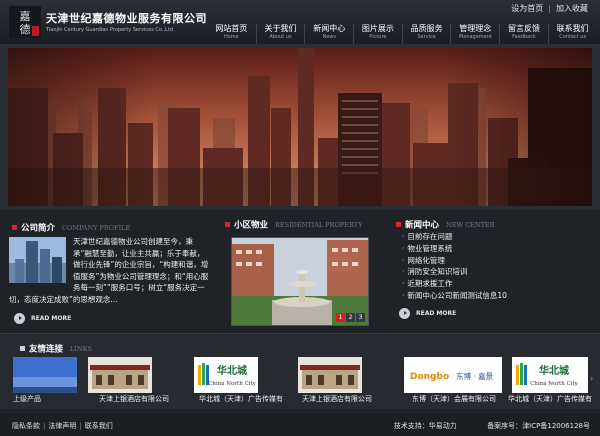 This screenshot has height=436, width=600. What do you see at coordinates (497, 261) in the screenshot?
I see `news-item: 网络化管理` at bounding box center [497, 261].